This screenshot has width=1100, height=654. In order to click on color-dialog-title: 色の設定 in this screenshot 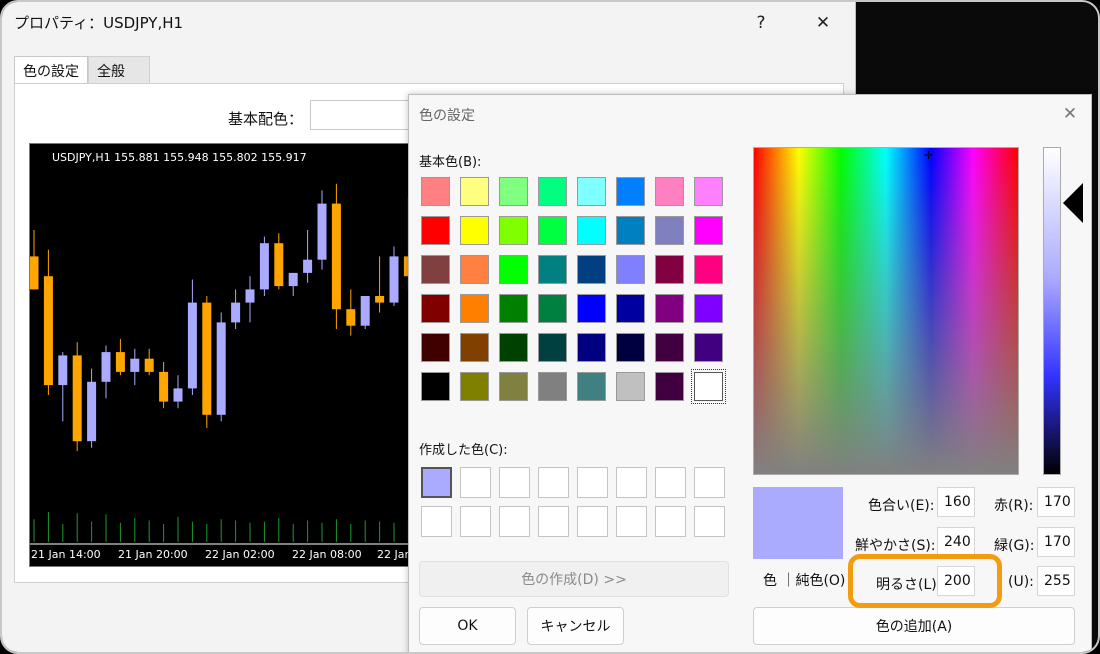, I will do `click(447, 116)`.